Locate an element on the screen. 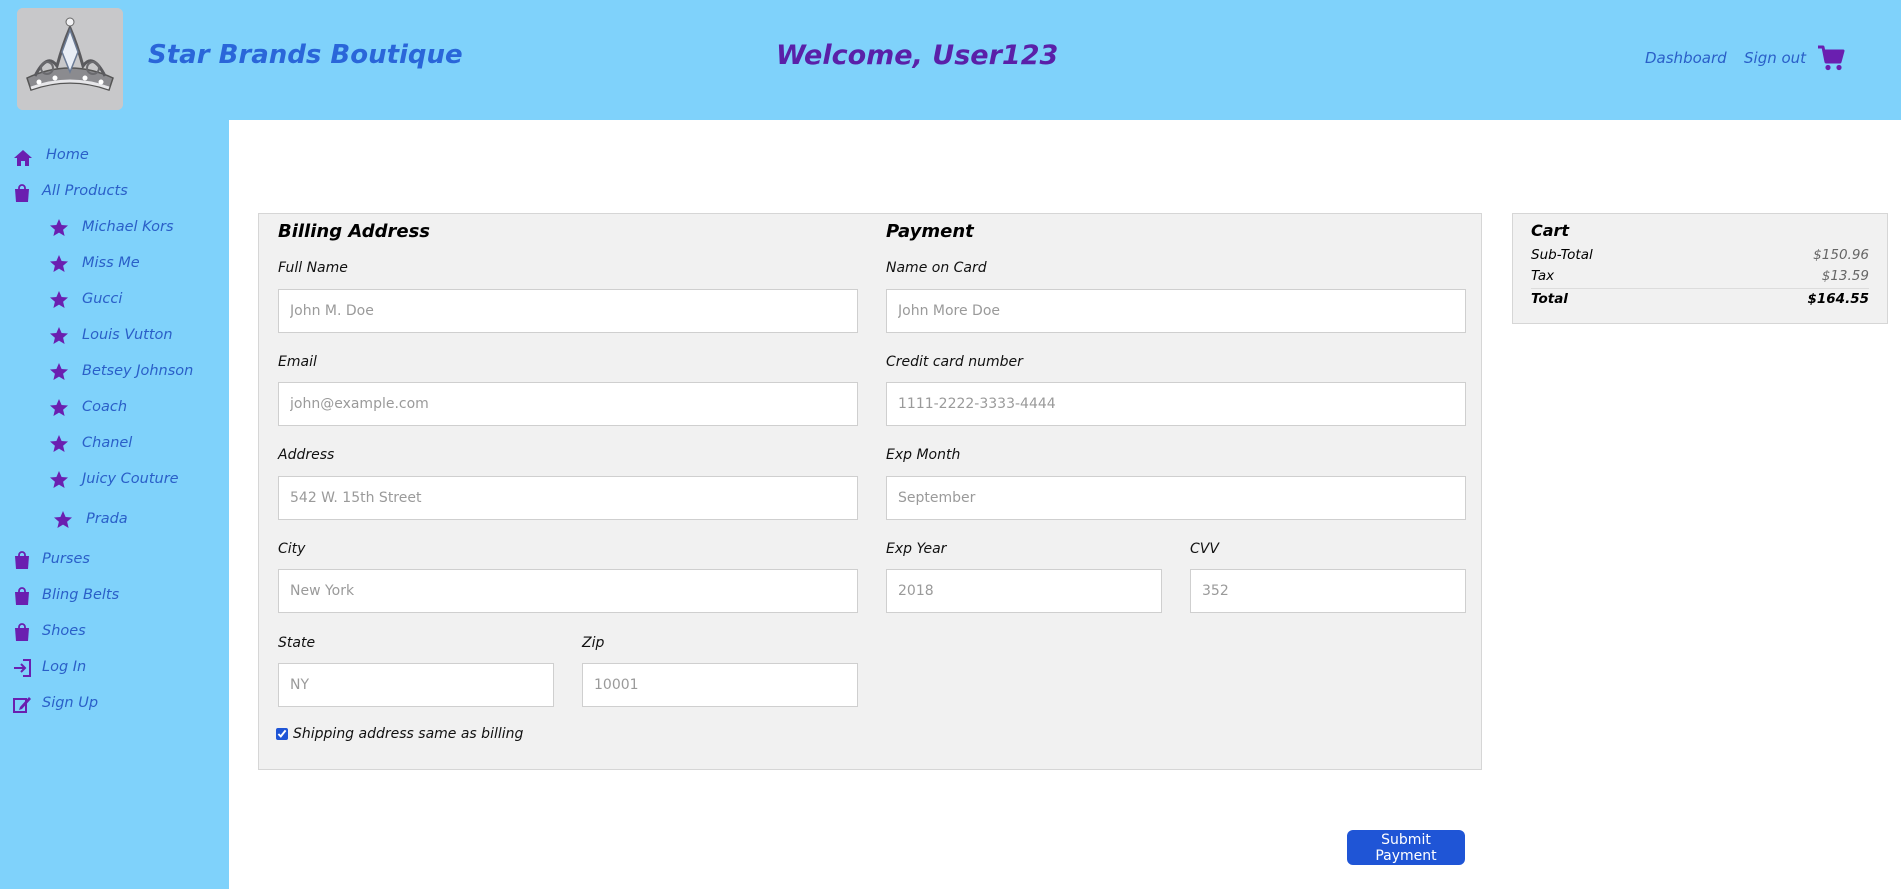 This screenshot has width=1901, height=889. total-label: Total is located at coordinates (1549, 299).